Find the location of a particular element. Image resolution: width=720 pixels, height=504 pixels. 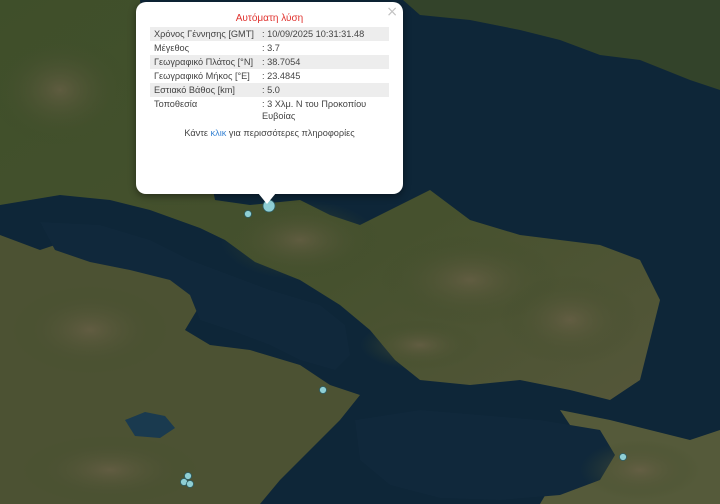

more-info-line: Κάντε κλικ για περισσότερες πληροφορίες is located at coordinates (269, 133).